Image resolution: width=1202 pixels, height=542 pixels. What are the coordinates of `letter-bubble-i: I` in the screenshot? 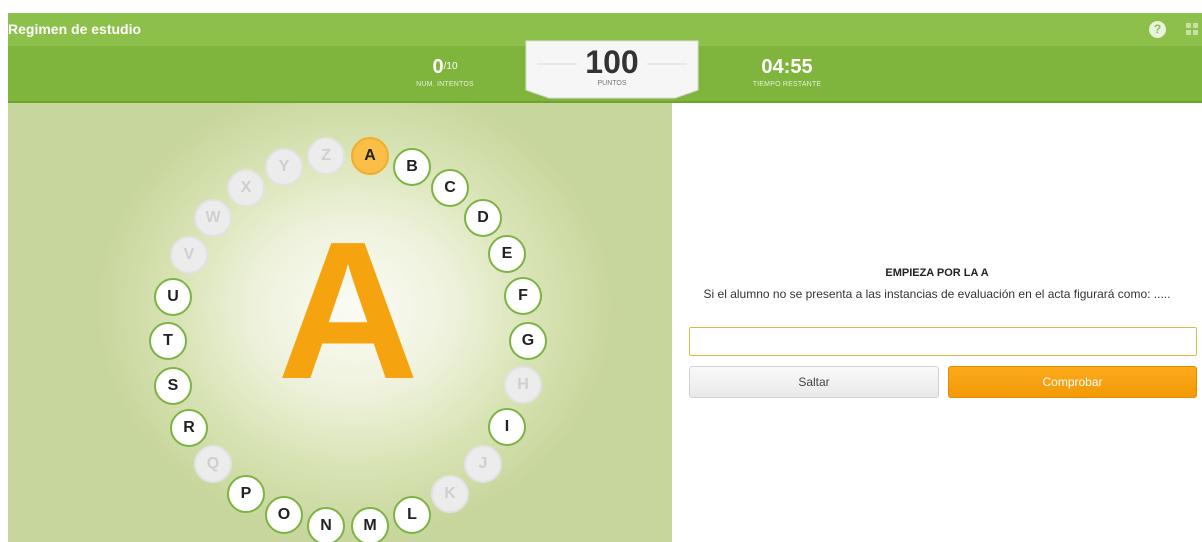 It's located at (507, 427).